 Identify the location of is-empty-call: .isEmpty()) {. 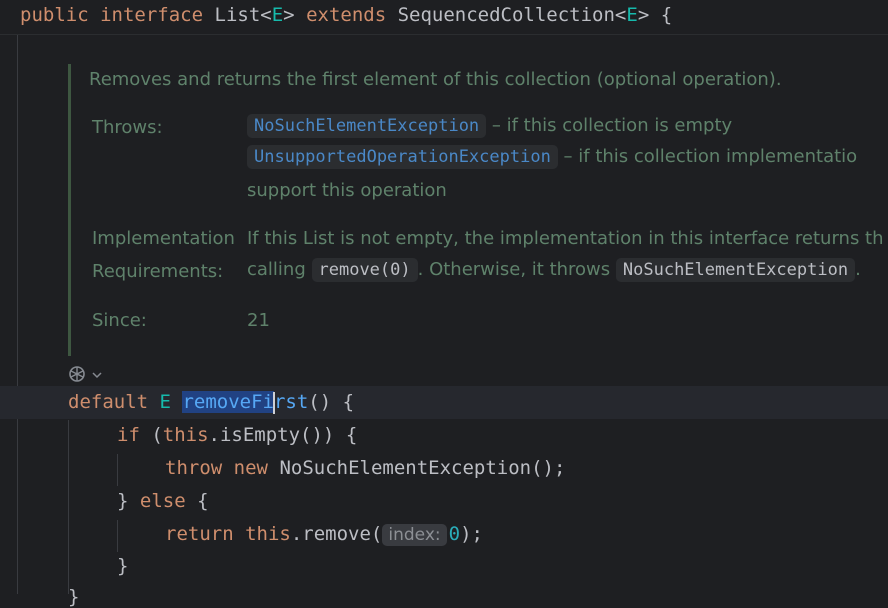
(283, 435).